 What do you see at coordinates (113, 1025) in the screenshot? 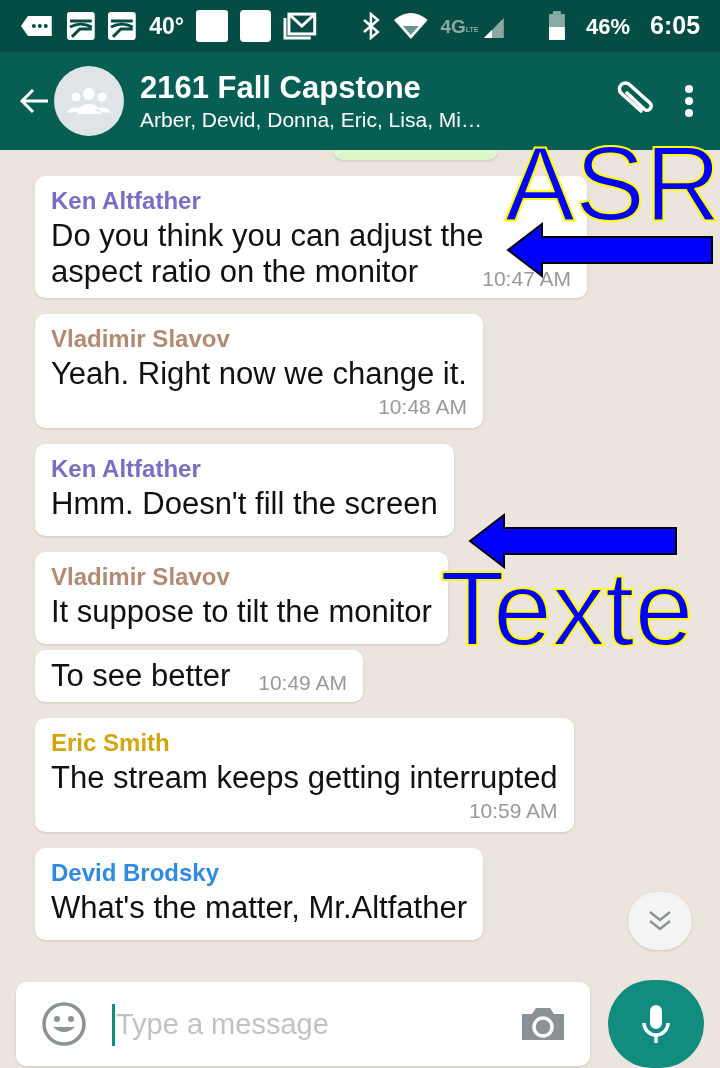
I see `text-cursor` at bounding box center [113, 1025].